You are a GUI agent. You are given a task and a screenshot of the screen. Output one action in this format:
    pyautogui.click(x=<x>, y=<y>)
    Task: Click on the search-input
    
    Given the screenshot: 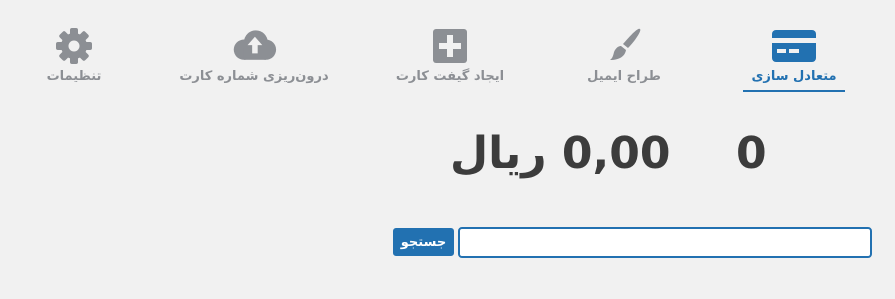 What is the action you would take?
    pyautogui.click(x=665, y=242)
    